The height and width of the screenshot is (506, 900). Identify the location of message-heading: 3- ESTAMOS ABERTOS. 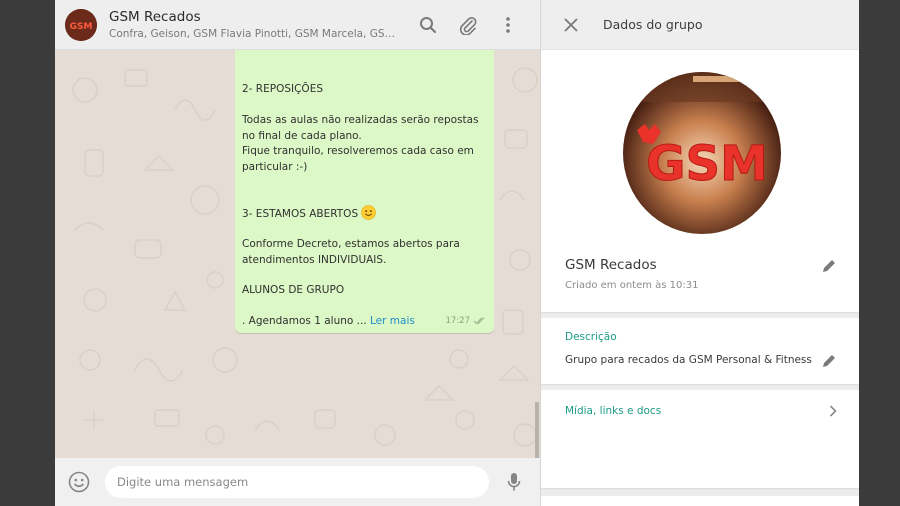
(364, 214).